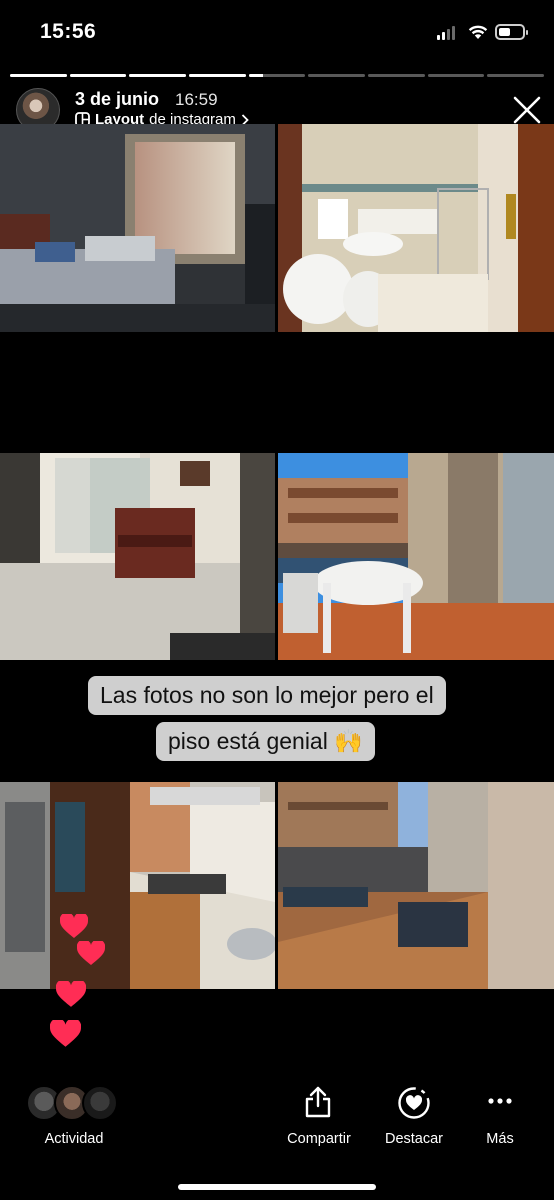 Image resolution: width=554 pixels, height=1200 pixels. What do you see at coordinates (500, 1139) in the screenshot?
I see `more-label: Más` at bounding box center [500, 1139].